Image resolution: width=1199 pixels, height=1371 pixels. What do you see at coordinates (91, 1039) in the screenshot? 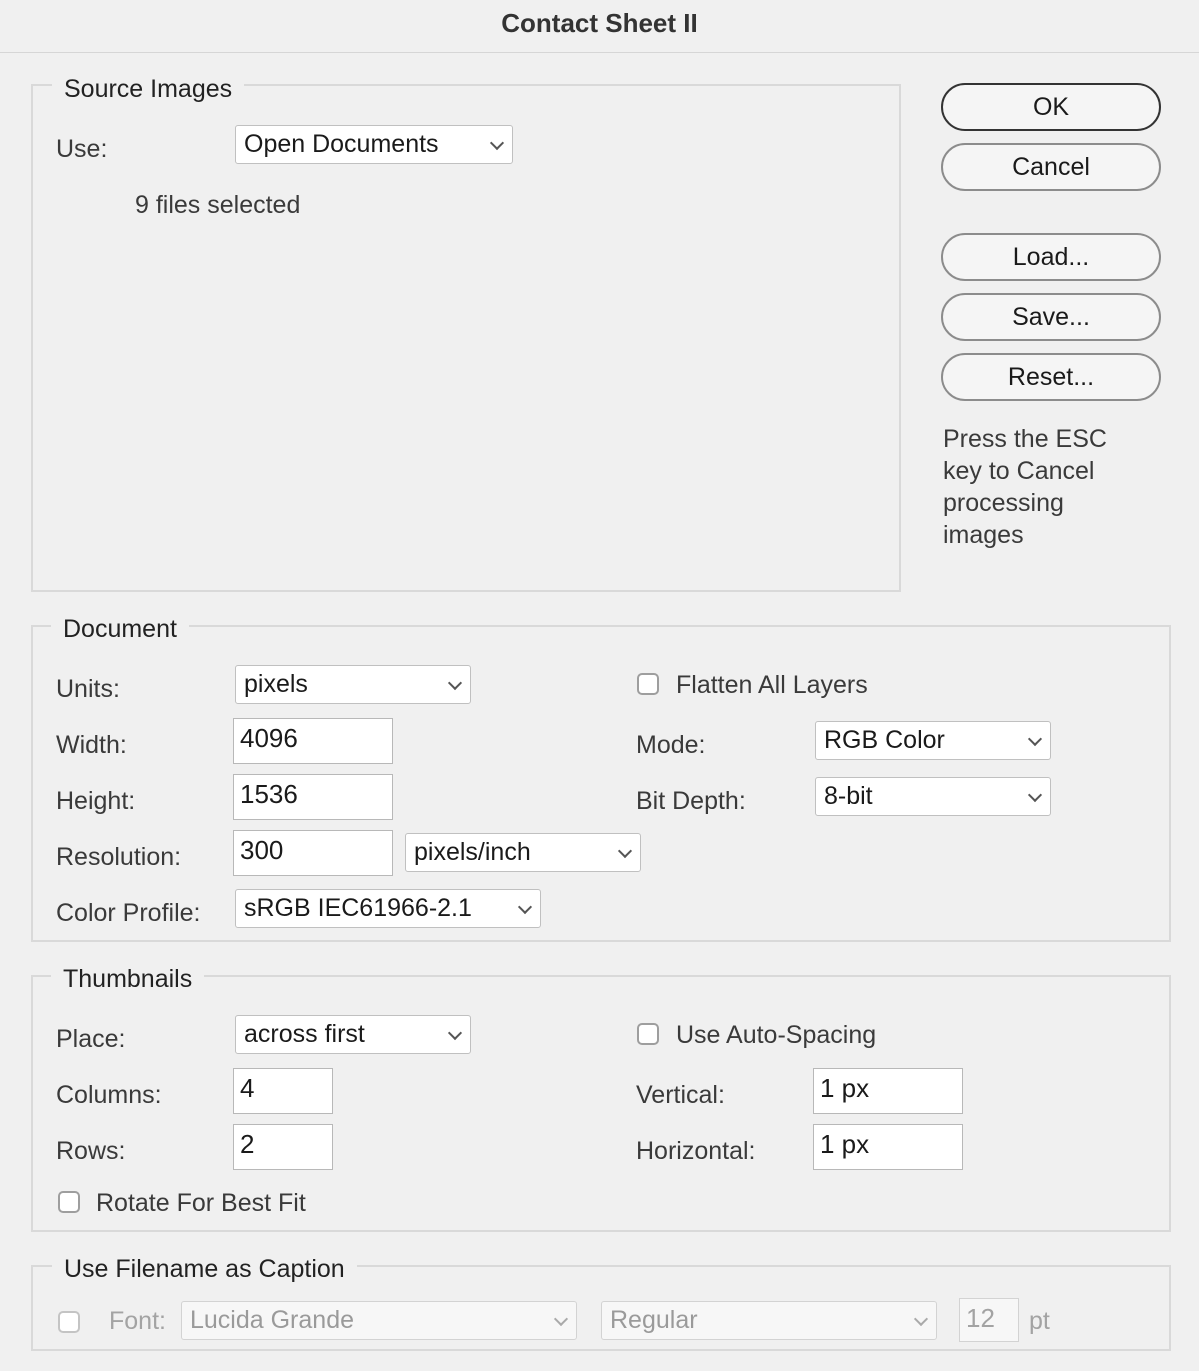
I see `place-label: Place:` at bounding box center [91, 1039].